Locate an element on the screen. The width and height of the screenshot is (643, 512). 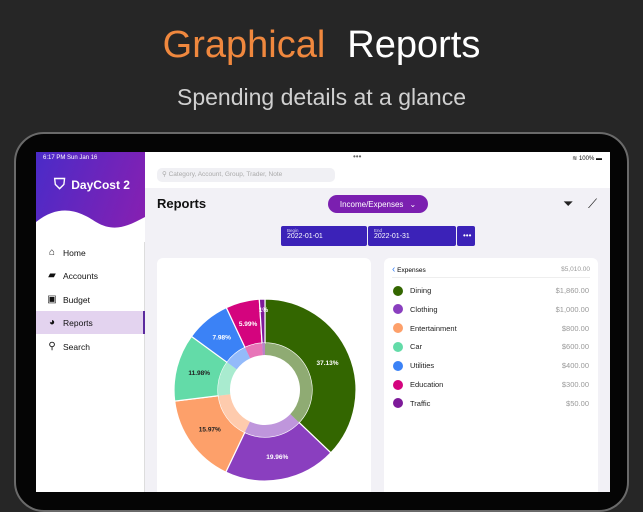
slice-label: 19.96% is located at coordinates (277, 457).